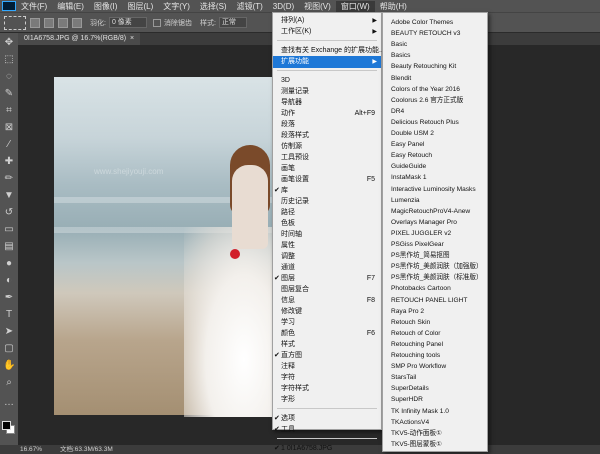 The image size is (600, 454). What do you see at coordinates (9, 315) in the screenshot?
I see `type-icon: T` at bounding box center [9, 315].